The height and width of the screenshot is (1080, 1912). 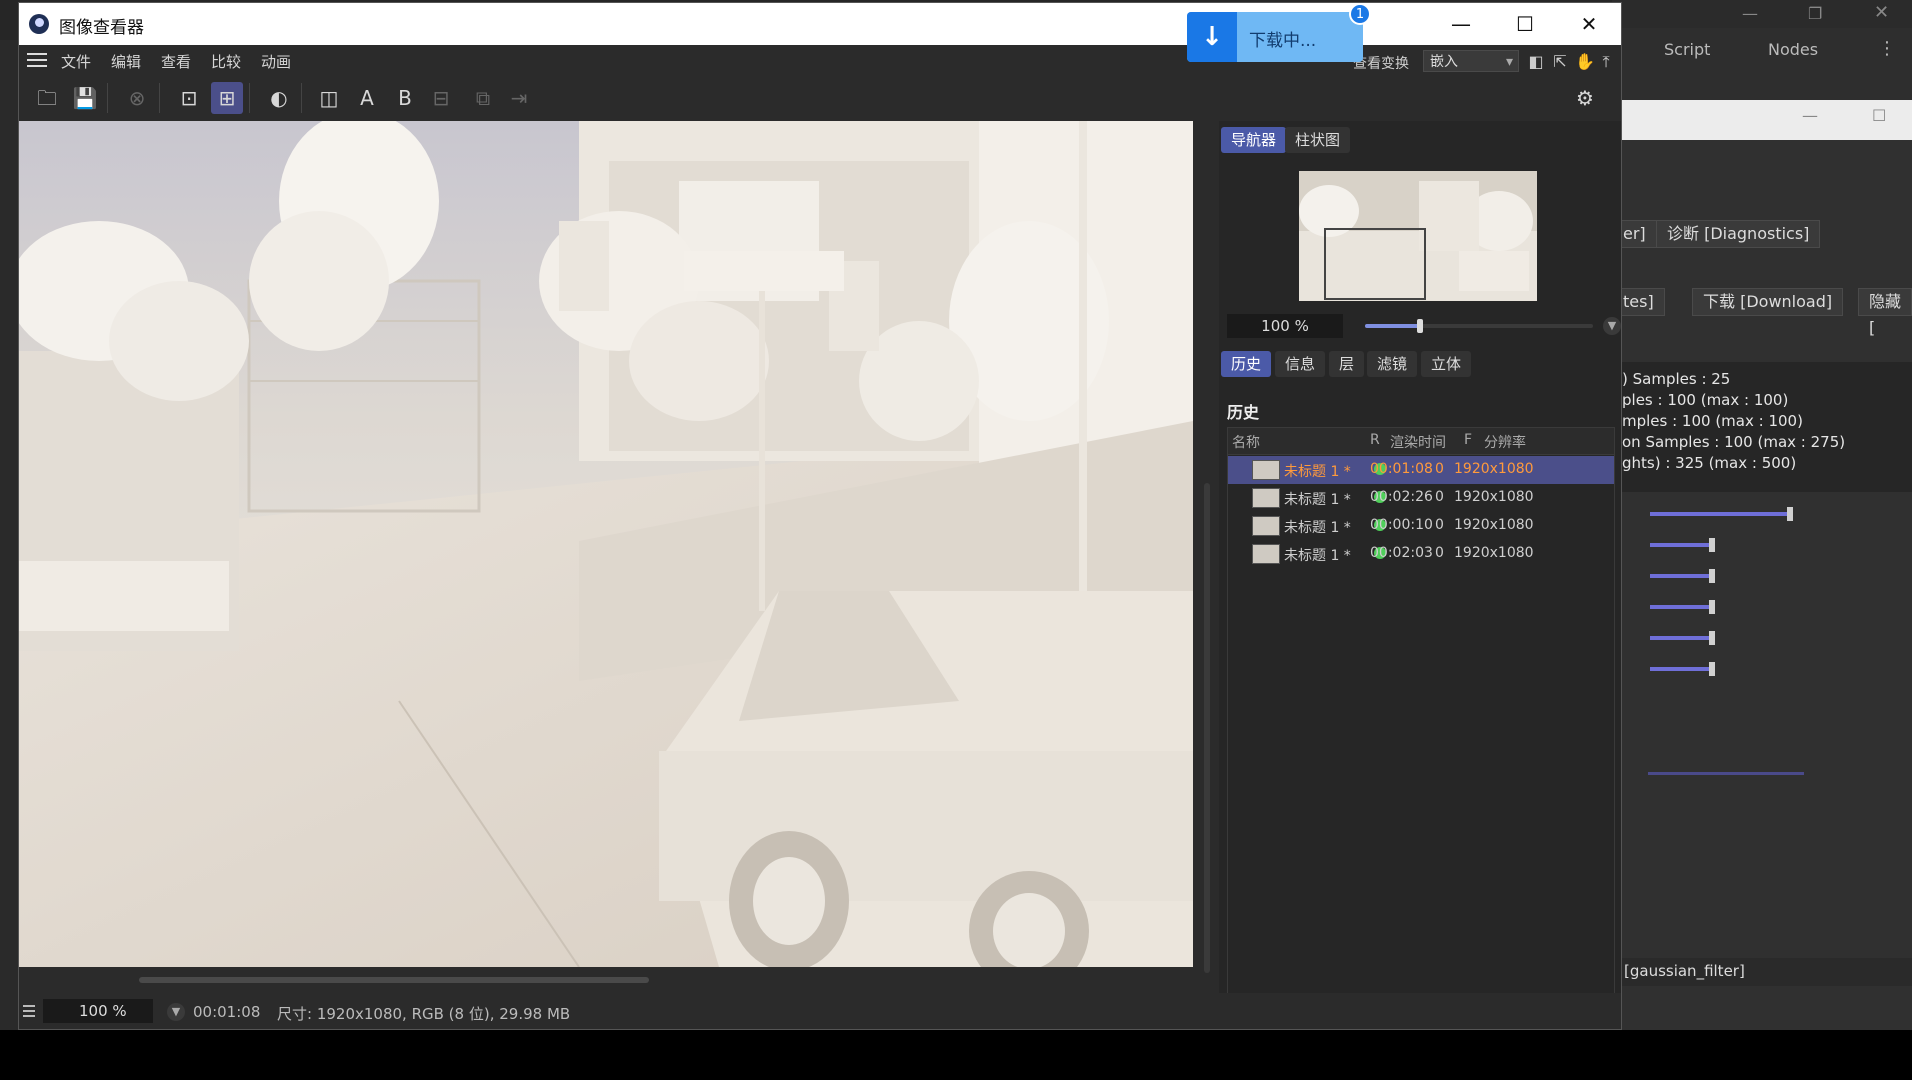 What do you see at coordinates (1705, 400) in the screenshot?
I see `bg-stat-line: ples : 100 (max : 100)` at bounding box center [1705, 400].